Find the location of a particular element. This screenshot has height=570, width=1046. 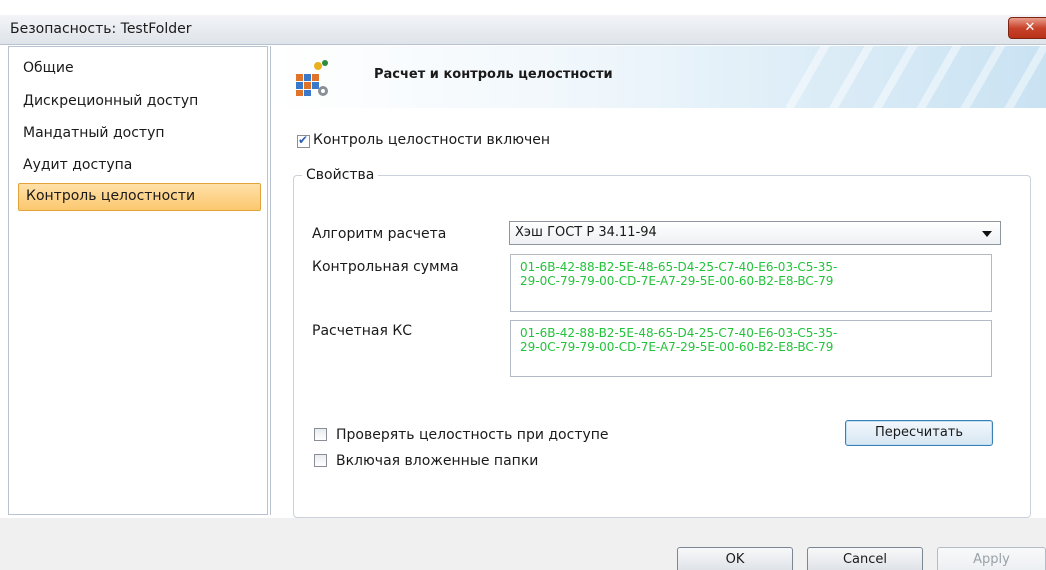

integrity-enabled-checkbox is located at coordinates (303, 140).